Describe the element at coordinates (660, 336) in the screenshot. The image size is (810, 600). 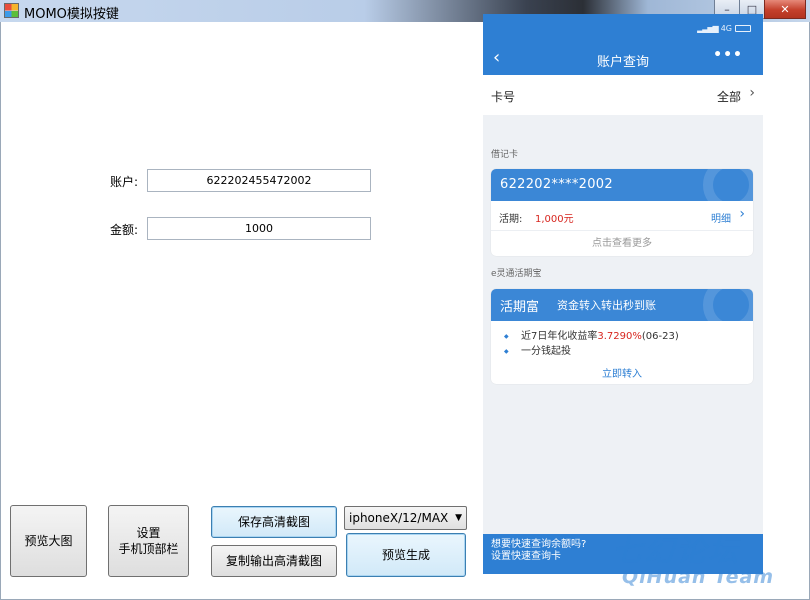
I see `feature-yield-date: (06-23)` at that location.